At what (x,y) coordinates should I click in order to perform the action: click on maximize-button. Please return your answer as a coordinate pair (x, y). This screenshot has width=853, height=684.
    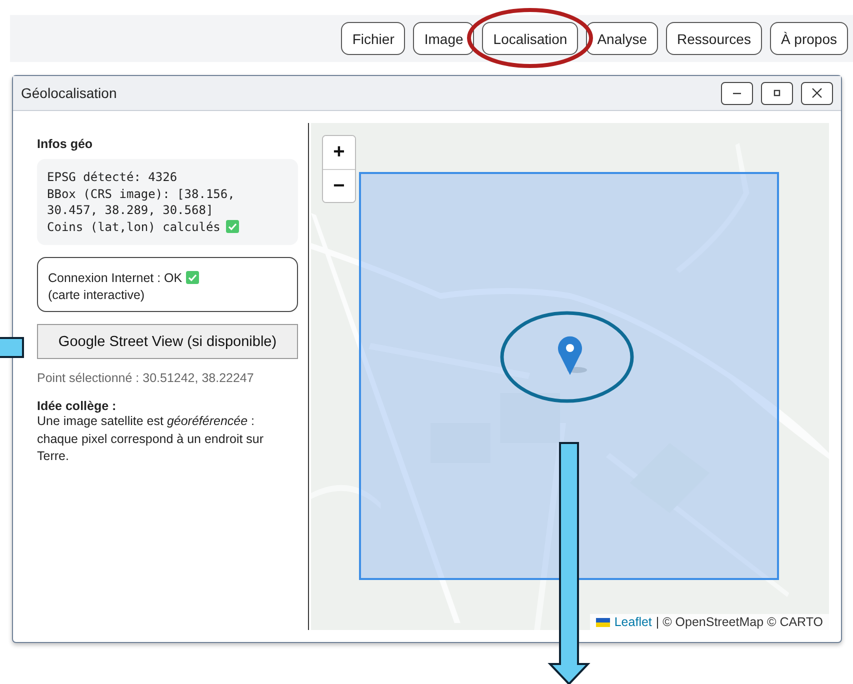
    Looking at the image, I should click on (777, 93).